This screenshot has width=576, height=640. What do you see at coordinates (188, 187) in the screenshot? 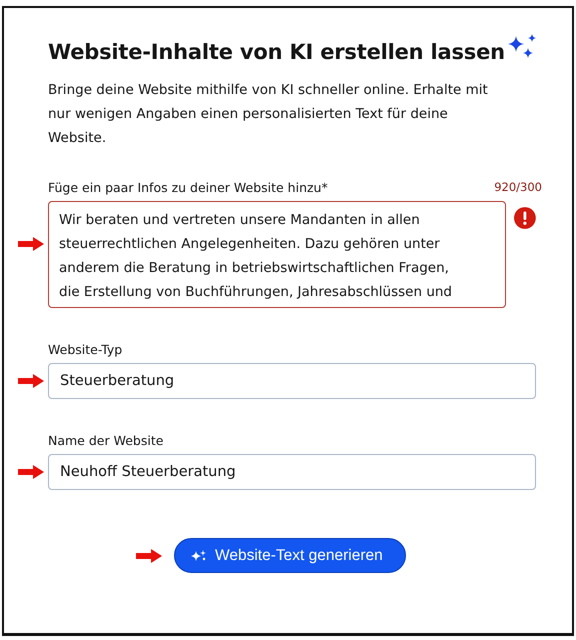
I see `field-label: Füge ein paar Infos zu deiner Website hinzu*` at bounding box center [188, 187].